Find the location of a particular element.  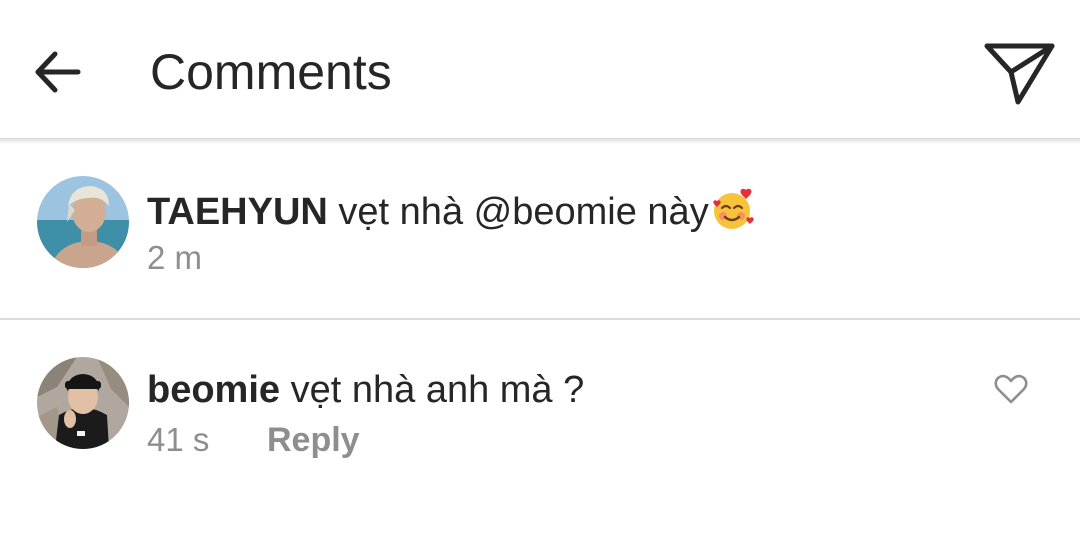

back-button is located at coordinates (58, 72).